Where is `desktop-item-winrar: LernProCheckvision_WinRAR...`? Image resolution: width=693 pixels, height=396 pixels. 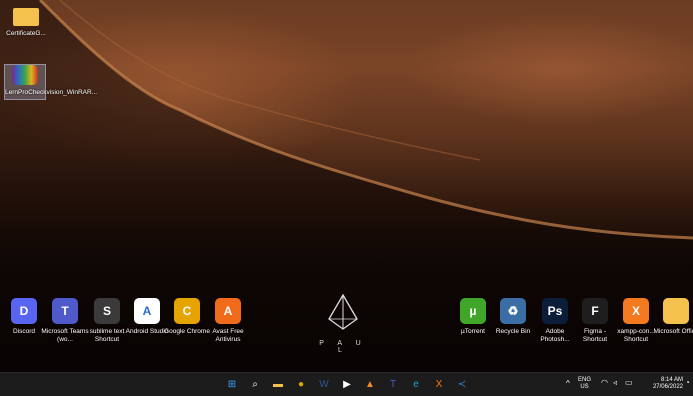
desktop-item-winrar: LernProCheckvision_WinRAR... is located at coordinates (50, 82).